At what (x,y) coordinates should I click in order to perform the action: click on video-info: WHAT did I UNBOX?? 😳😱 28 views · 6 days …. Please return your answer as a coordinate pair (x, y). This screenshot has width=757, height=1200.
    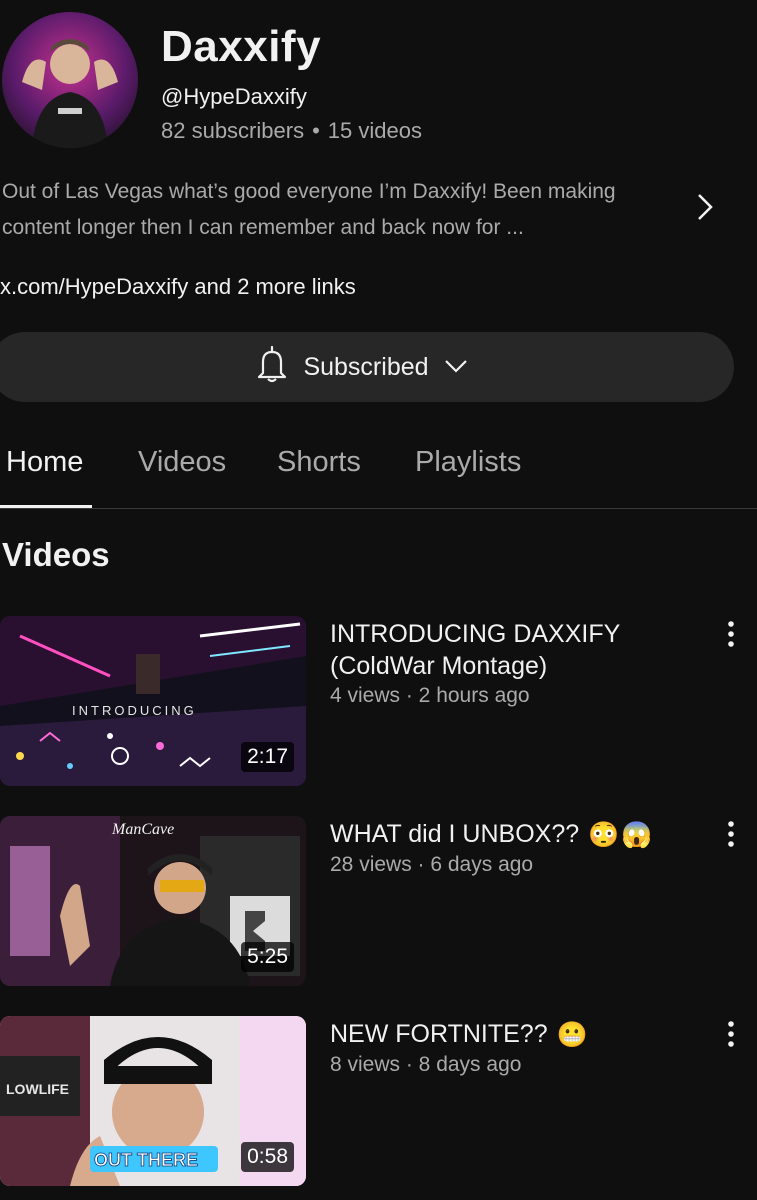
    Looking at the image, I should click on (510, 847).